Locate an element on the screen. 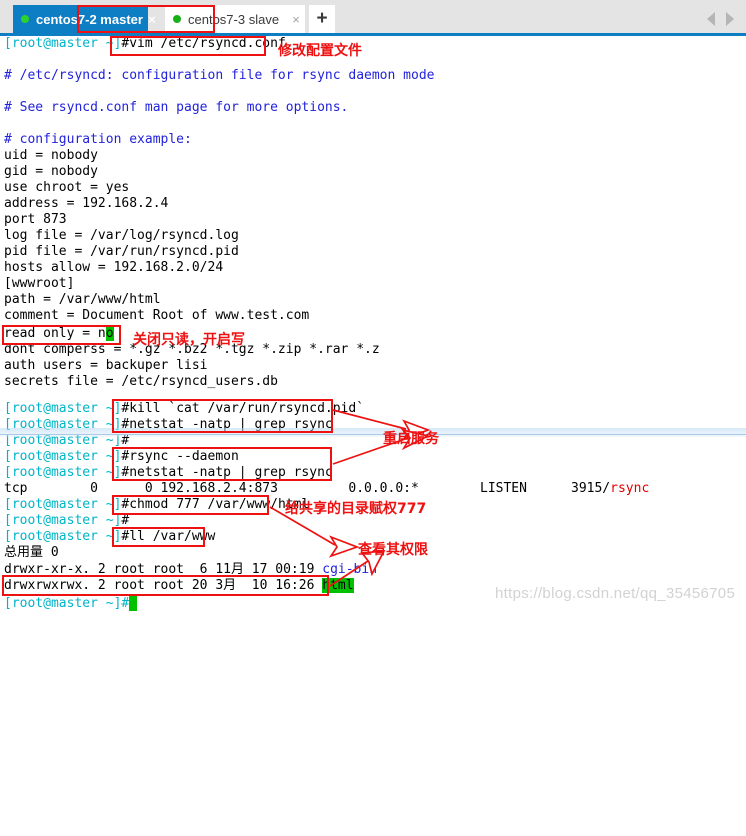 This screenshot has width=746, height=836. netstat-socket-text: tcp 0 0 192.168.2.4:873 0.0.0.0:* is located at coordinates (211, 488).